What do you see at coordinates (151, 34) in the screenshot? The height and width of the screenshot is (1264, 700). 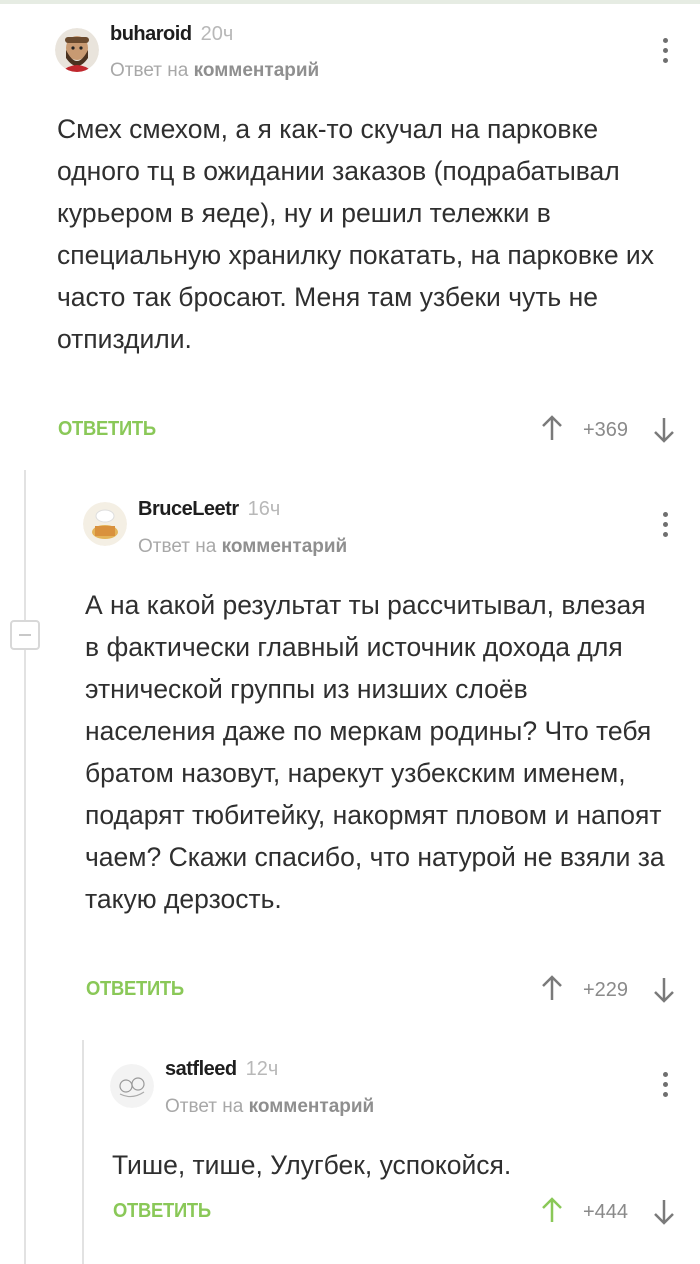 I see `username-text: buharoid` at bounding box center [151, 34].